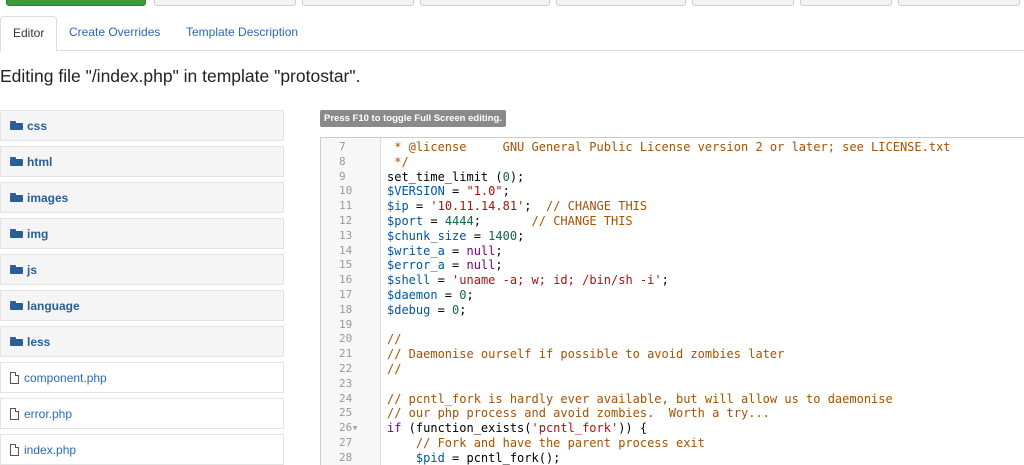  What do you see at coordinates (346, 457) in the screenshot?
I see `line-number: 28` at bounding box center [346, 457].